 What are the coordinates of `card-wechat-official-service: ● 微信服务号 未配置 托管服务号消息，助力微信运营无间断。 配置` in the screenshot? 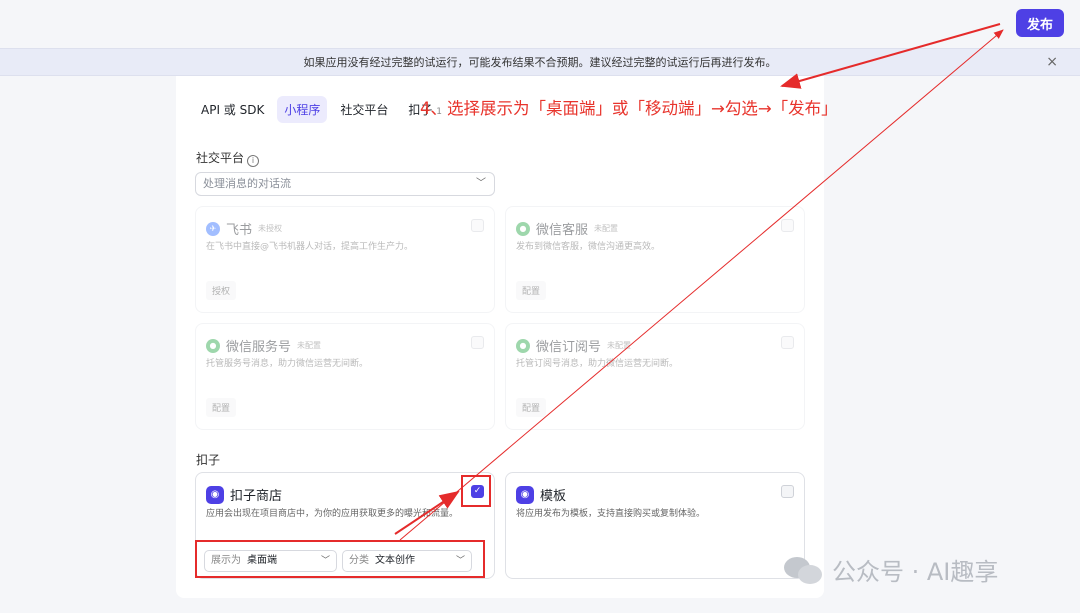 It's located at (345, 376).